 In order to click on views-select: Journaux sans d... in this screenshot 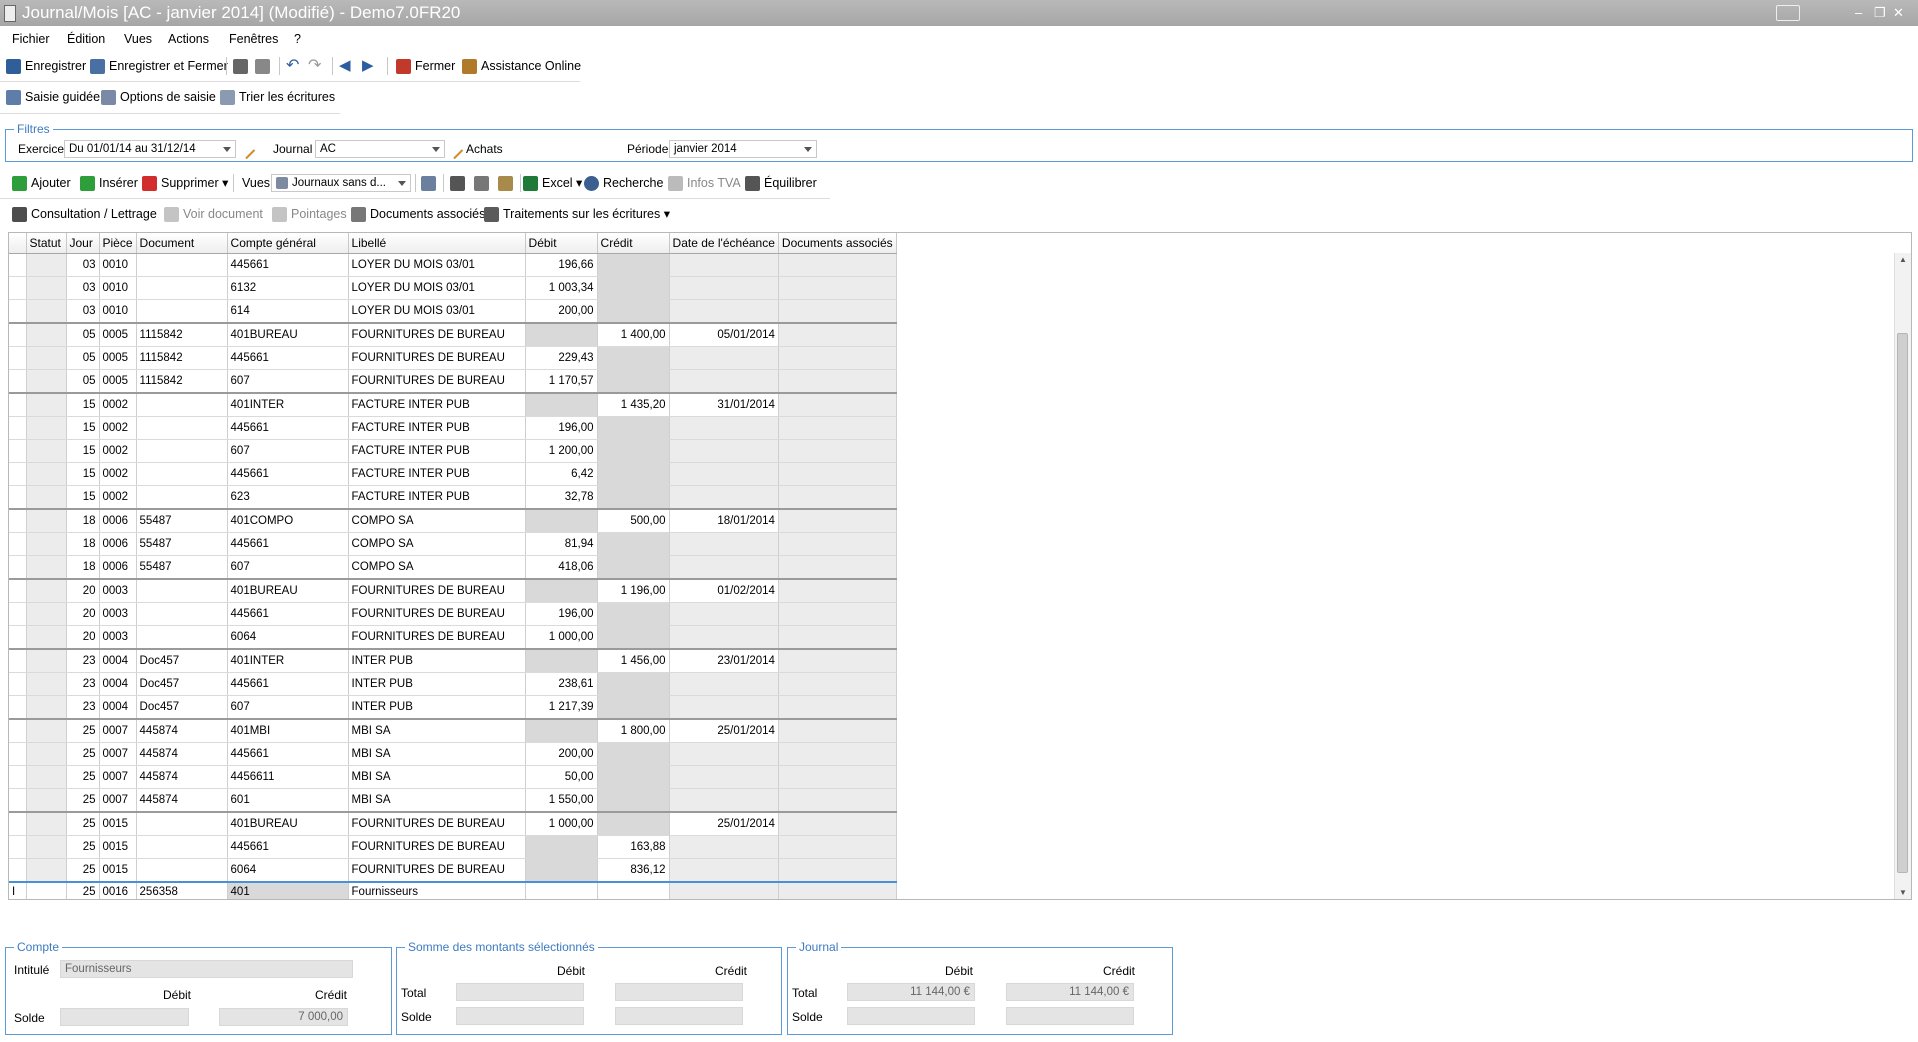, I will do `click(341, 183)`.